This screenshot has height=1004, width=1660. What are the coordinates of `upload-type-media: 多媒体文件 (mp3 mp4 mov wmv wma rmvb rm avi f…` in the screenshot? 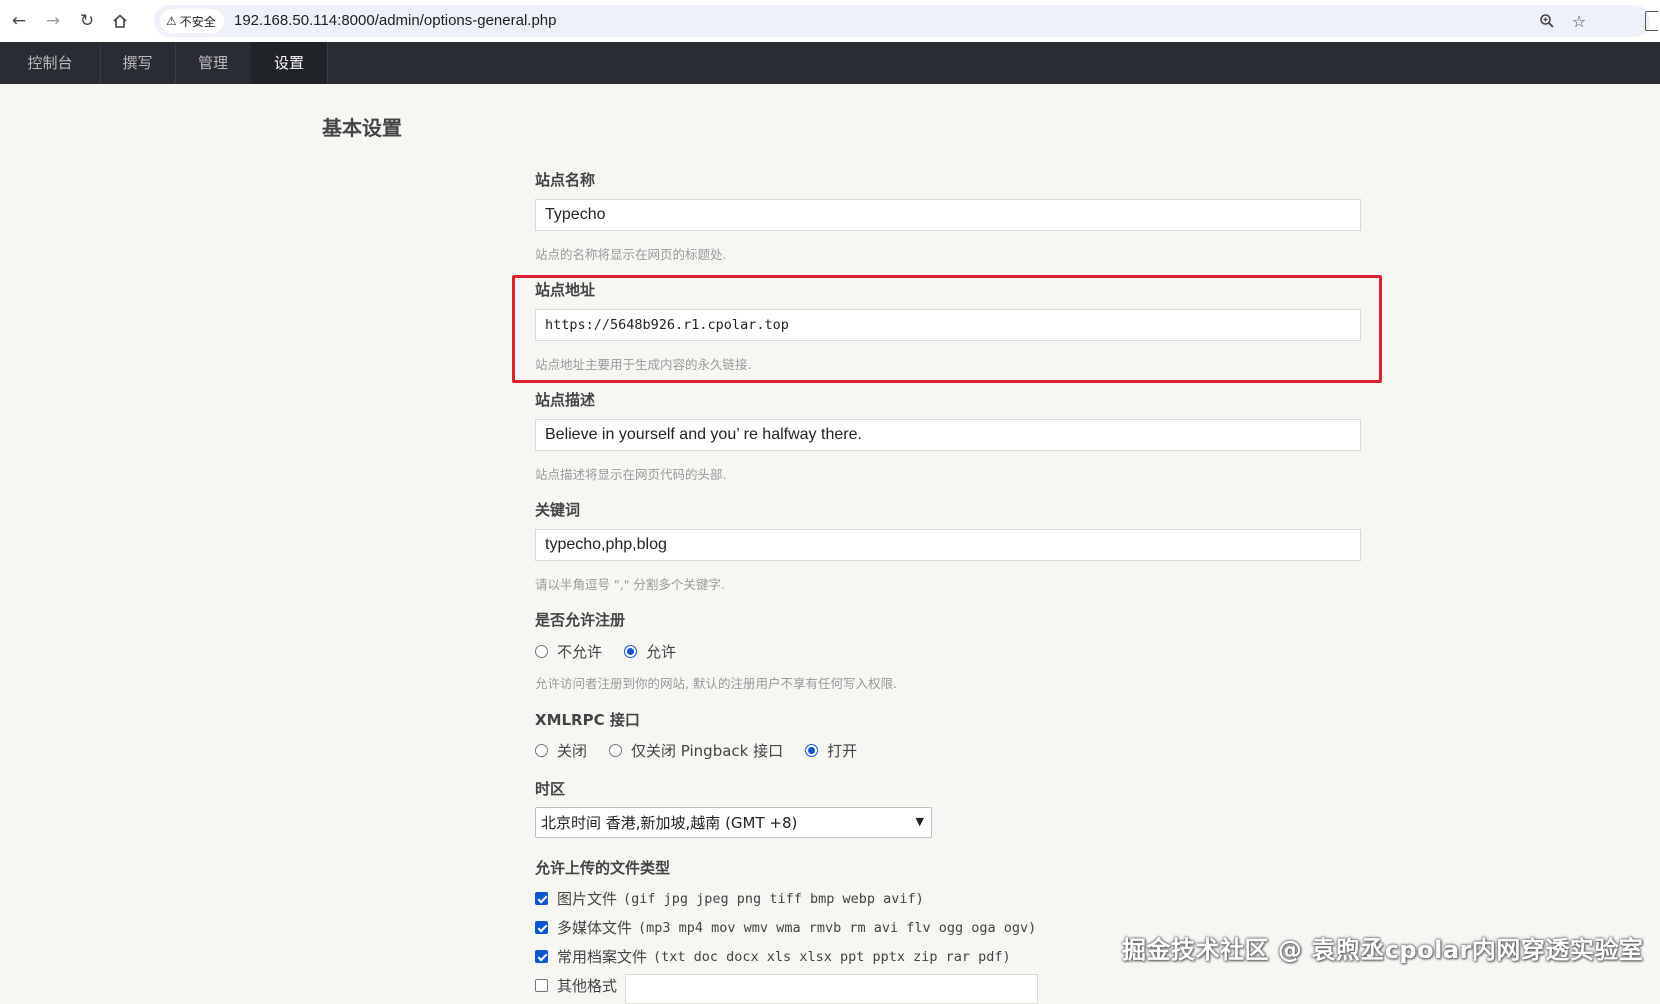 It's located at (785, 927).